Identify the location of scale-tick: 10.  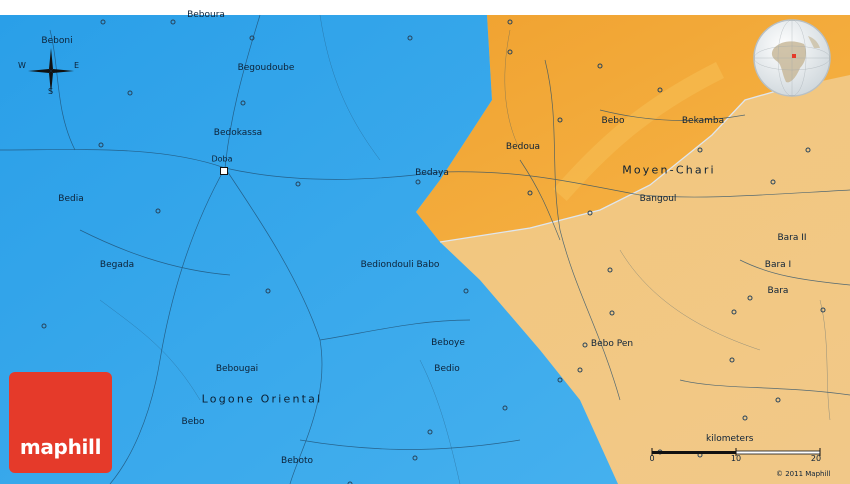
(736, 458).